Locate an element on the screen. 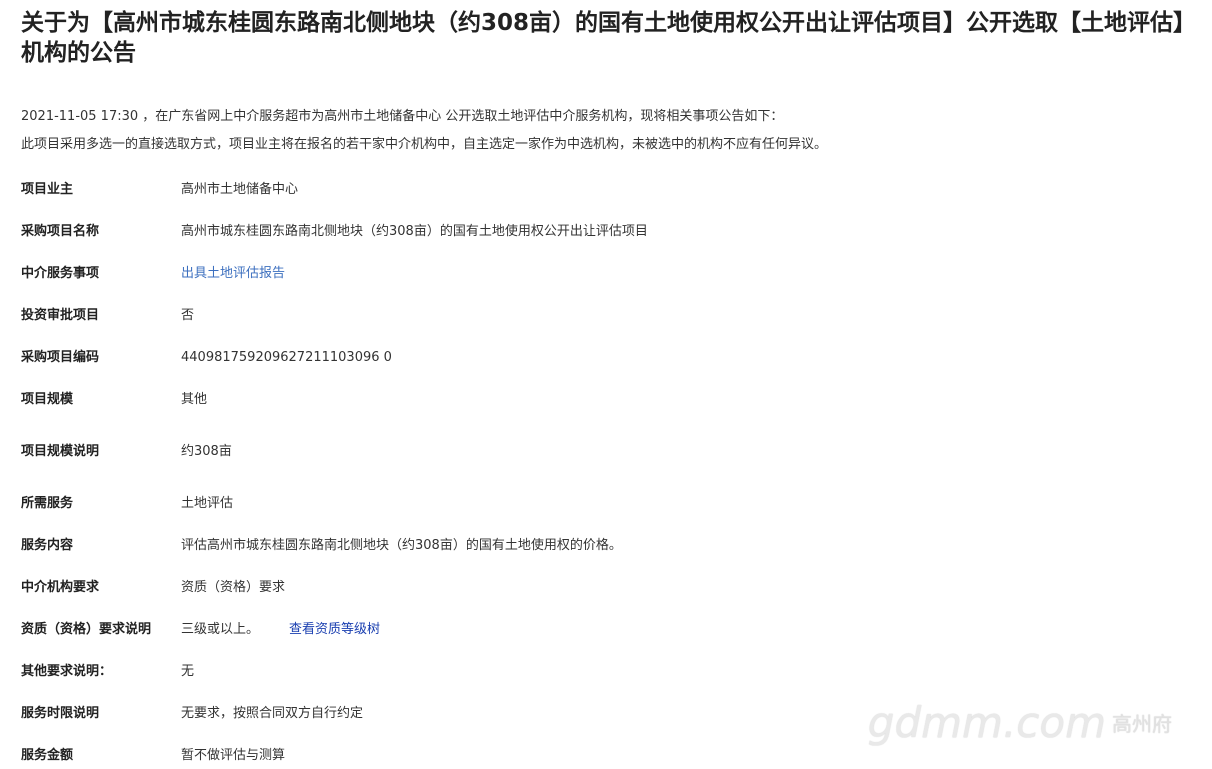 The image size is (1212, 769). detail-value: 无 is located at coordinates (188, 671).